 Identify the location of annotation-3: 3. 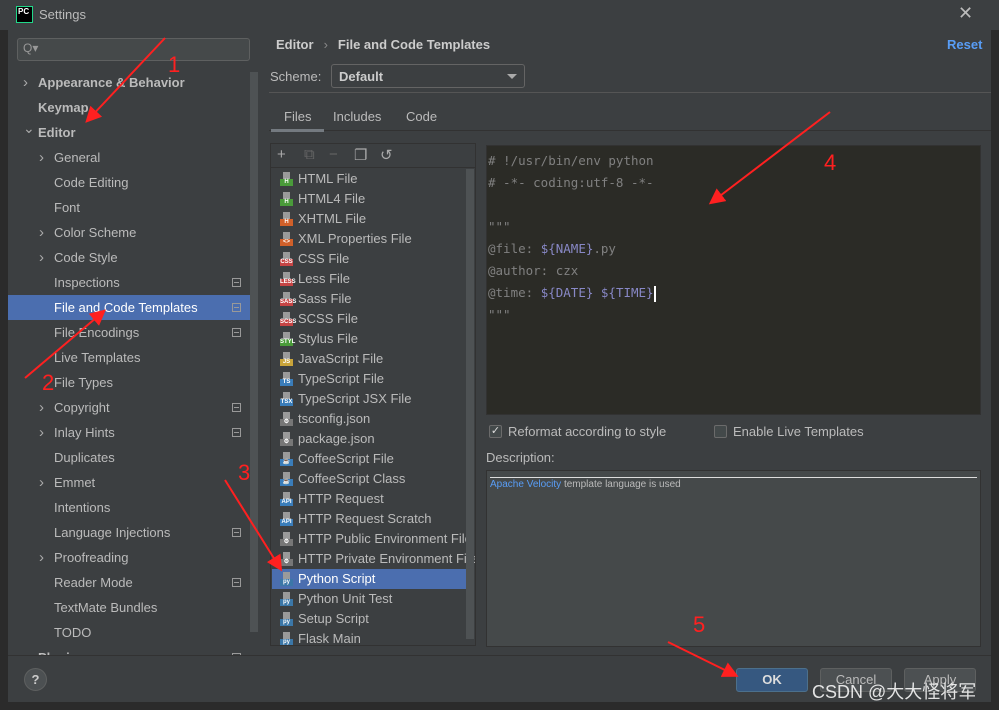
(244, 472).